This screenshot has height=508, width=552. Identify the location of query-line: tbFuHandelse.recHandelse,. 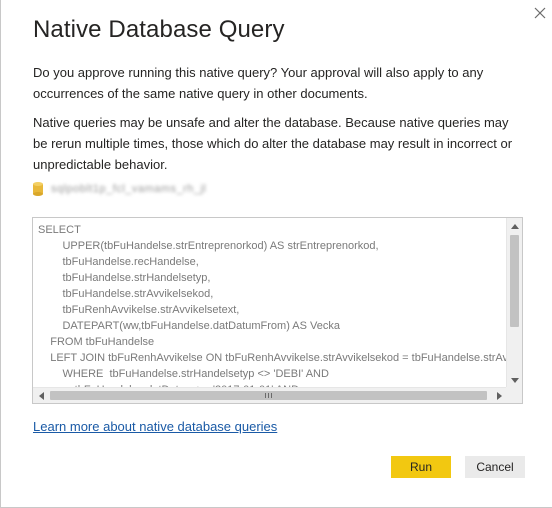
(118, 262).